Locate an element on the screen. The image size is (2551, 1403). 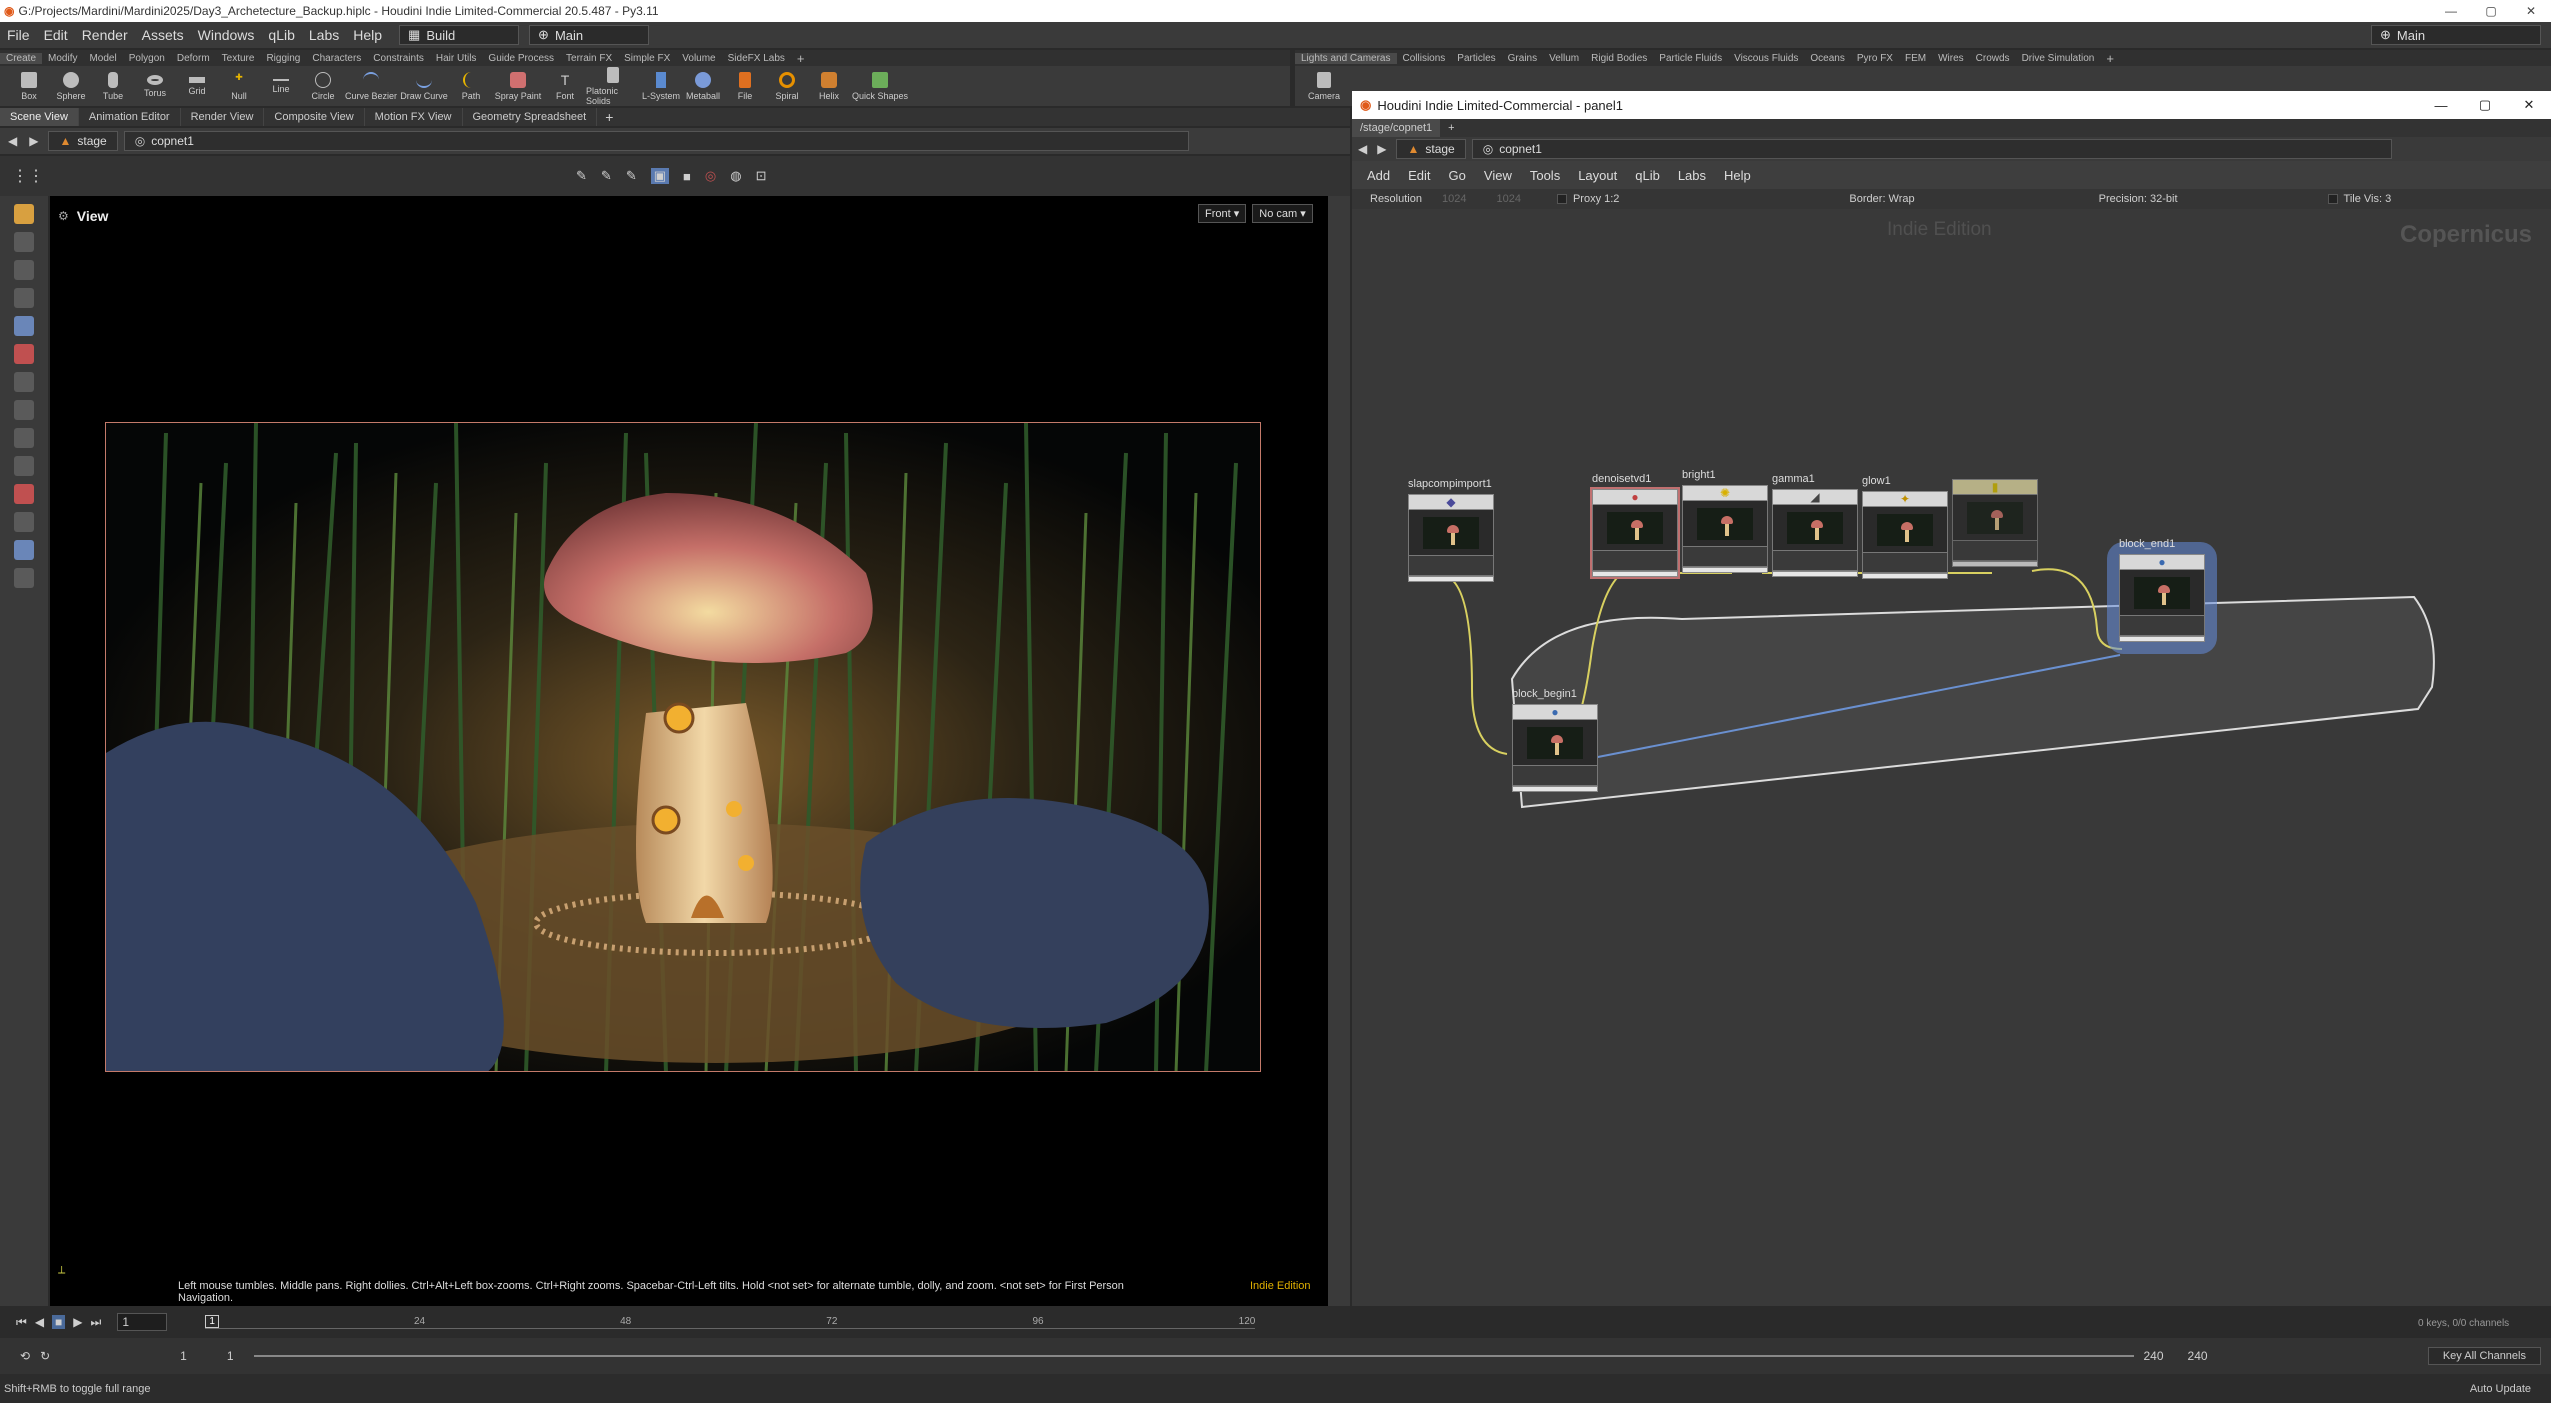
shelf-tab: Rigging is located at coordinates (283, 58).